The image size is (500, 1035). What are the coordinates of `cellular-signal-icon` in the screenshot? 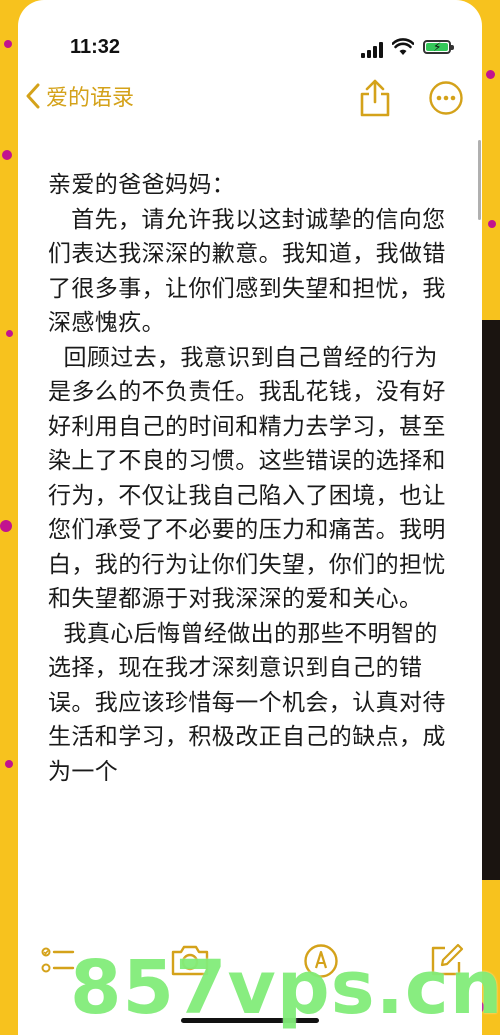 It's located at (372, 50).